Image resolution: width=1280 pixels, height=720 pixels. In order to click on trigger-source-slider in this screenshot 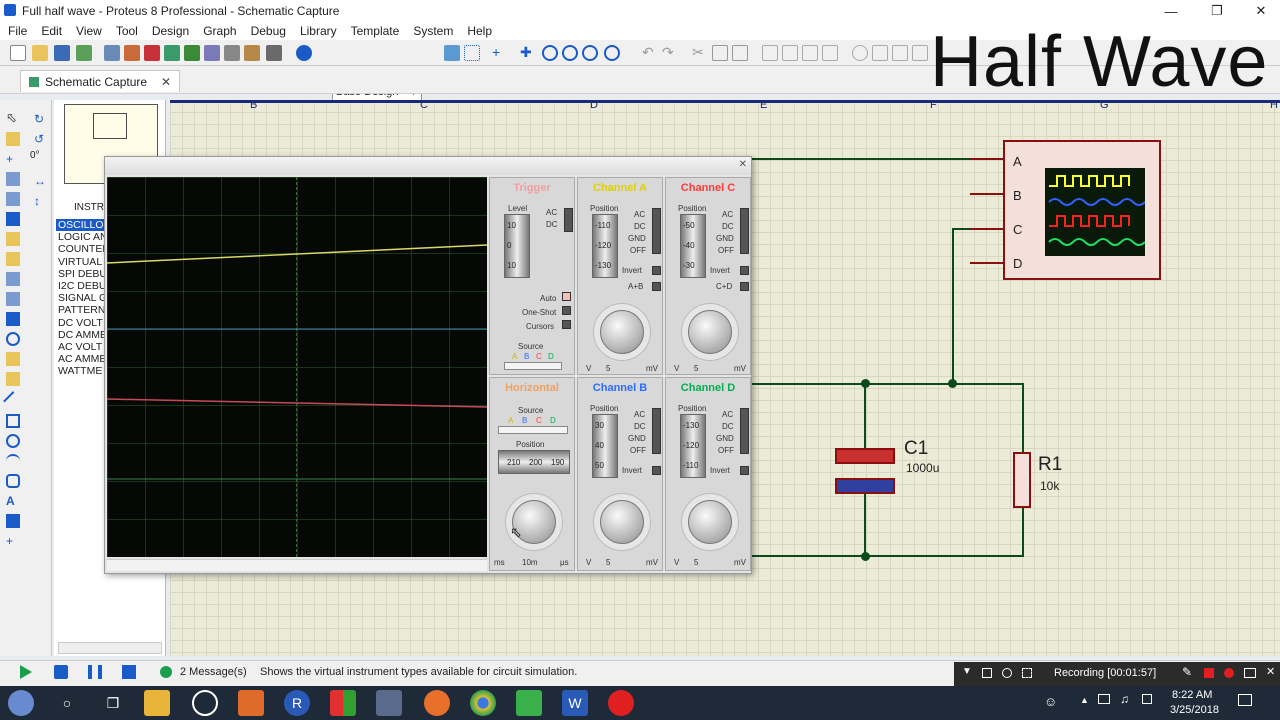, I will do `click(533, 366)`.